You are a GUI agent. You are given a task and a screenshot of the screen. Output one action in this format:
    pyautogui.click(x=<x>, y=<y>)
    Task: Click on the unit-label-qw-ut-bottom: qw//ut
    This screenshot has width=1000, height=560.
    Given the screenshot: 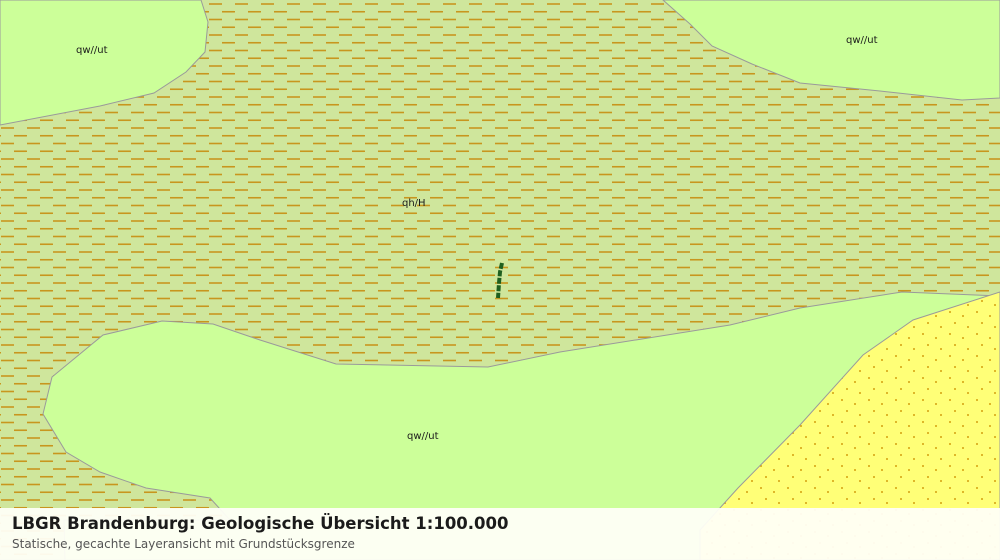 What is the action you would take?
    pyautogui.click(x=423, y=436)
    